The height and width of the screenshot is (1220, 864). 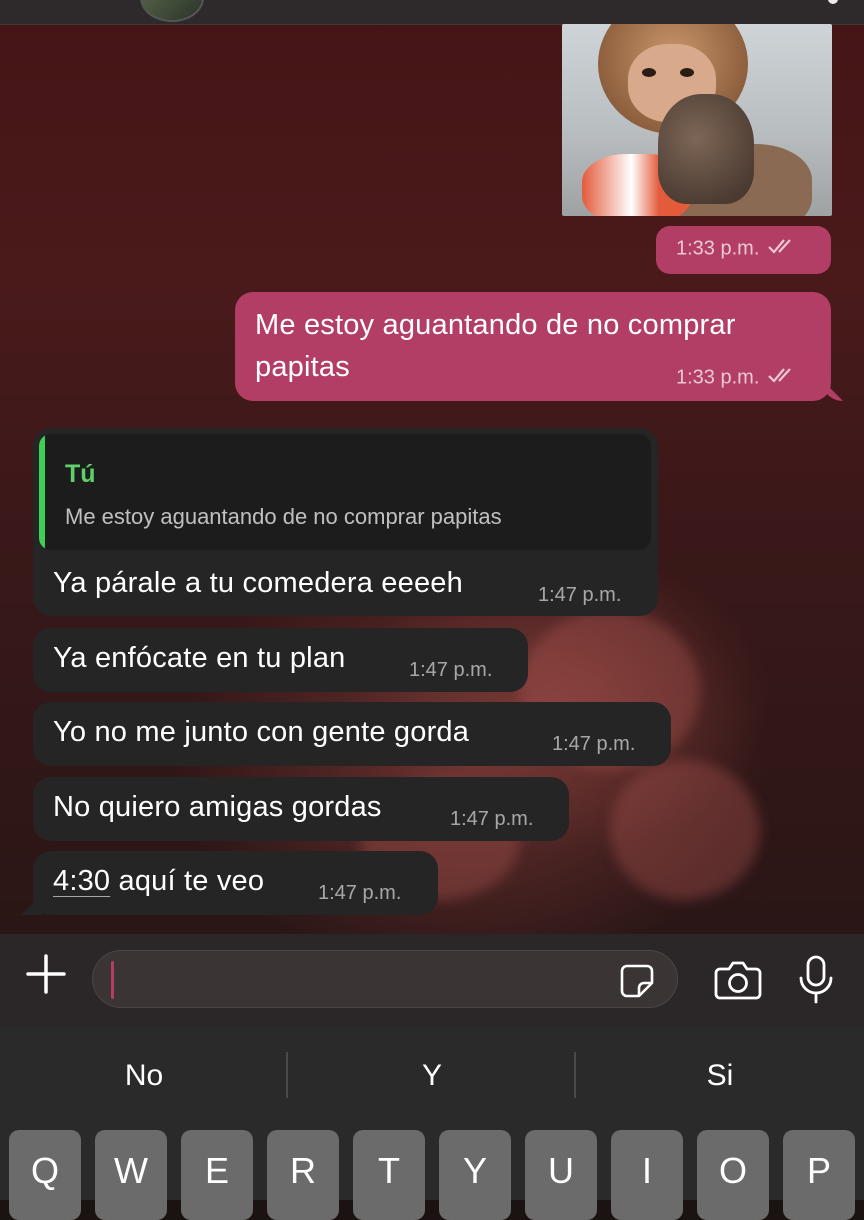 I want to click on key-u: U, so click(x=561, y=1175).